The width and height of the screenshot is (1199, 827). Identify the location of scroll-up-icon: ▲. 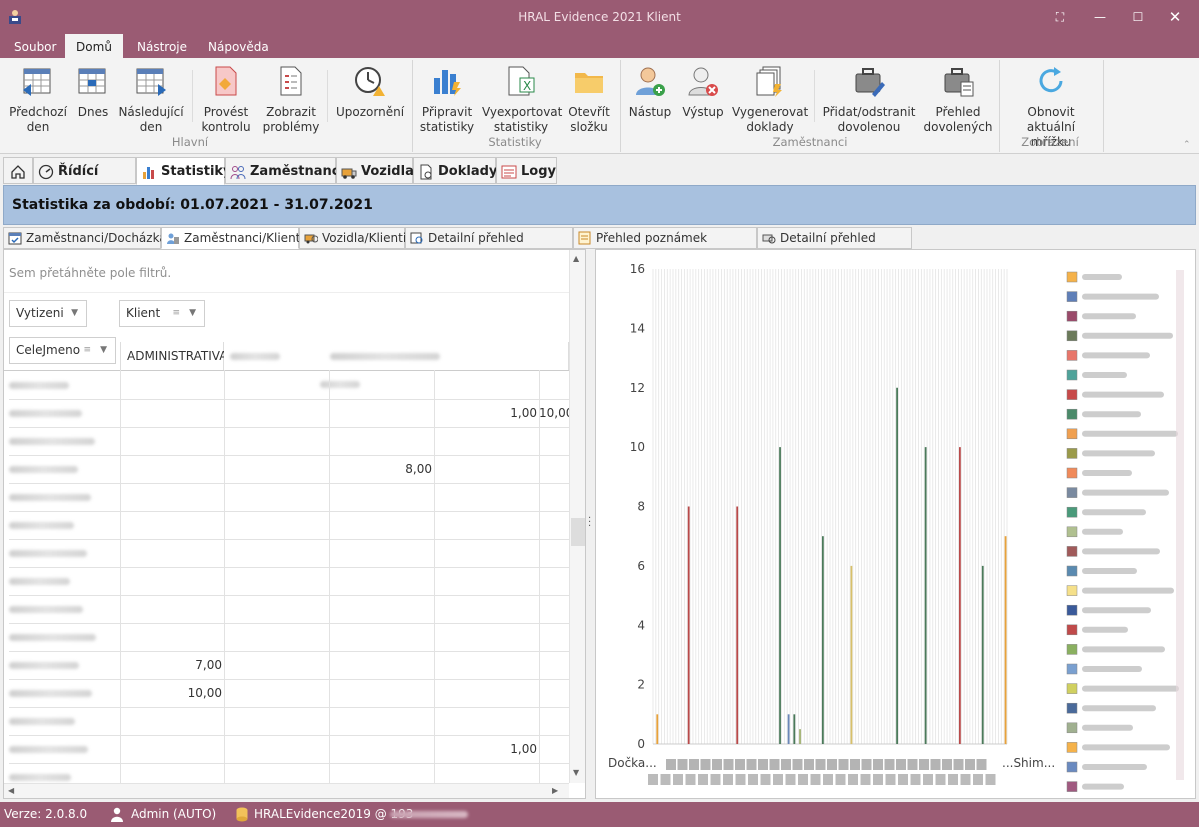
(576, 258).